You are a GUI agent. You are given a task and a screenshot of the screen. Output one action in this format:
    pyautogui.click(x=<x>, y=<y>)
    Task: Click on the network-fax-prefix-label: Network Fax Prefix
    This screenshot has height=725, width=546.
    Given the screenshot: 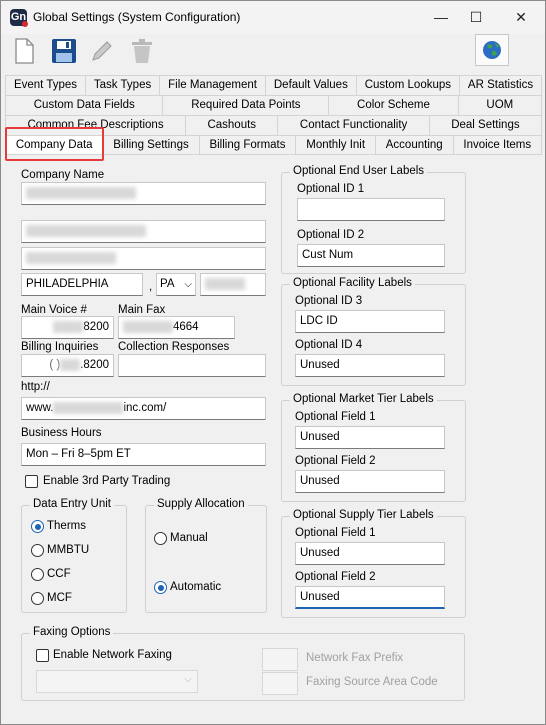 What is the action you would take?
    pyautogui.click(x=355, y=658)
    